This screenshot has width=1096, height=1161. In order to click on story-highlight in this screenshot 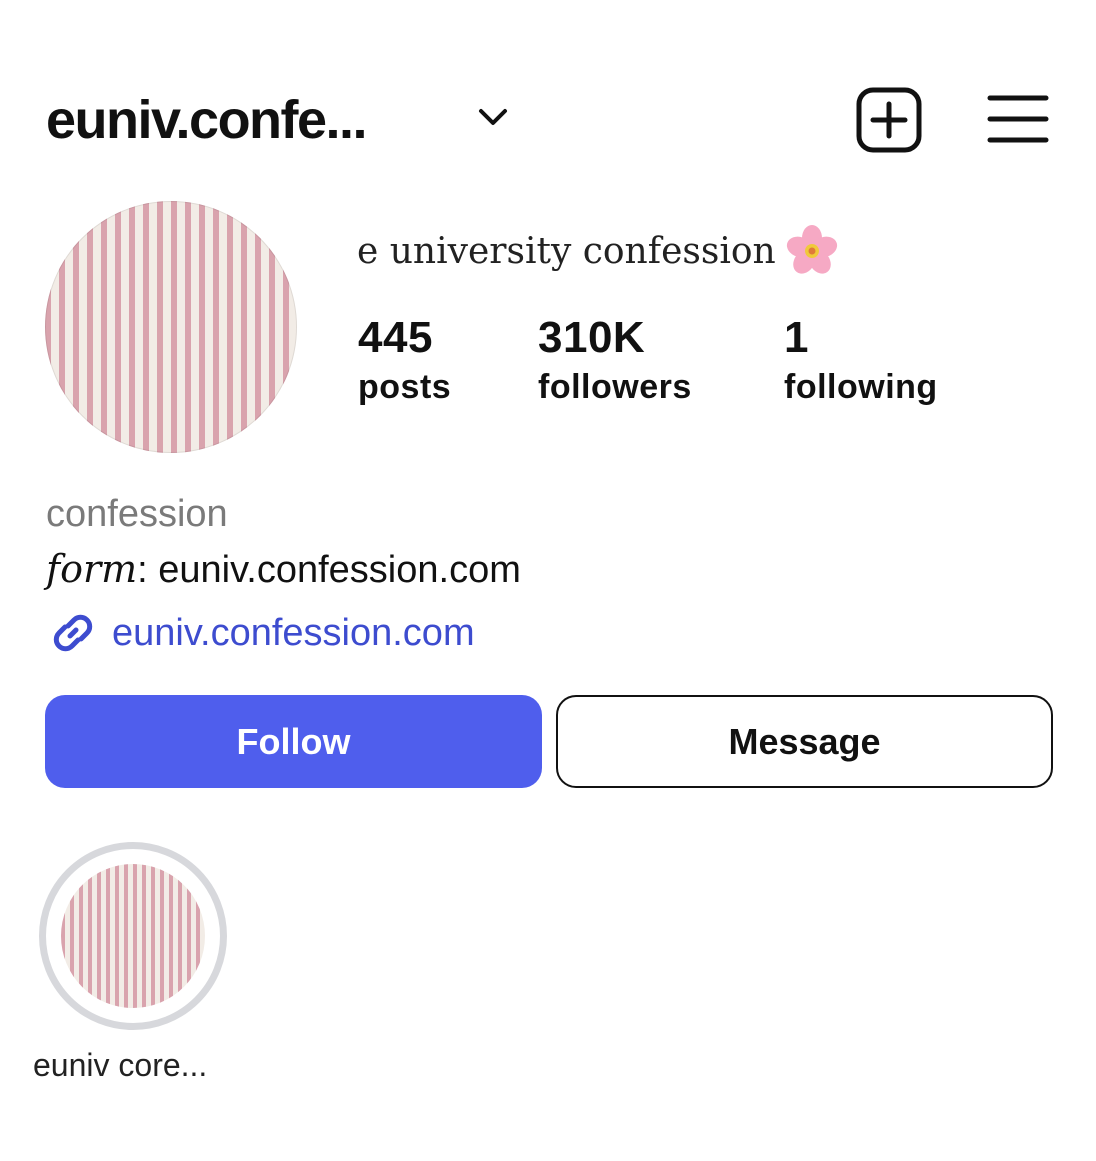, I will do `click(133, 936)`.